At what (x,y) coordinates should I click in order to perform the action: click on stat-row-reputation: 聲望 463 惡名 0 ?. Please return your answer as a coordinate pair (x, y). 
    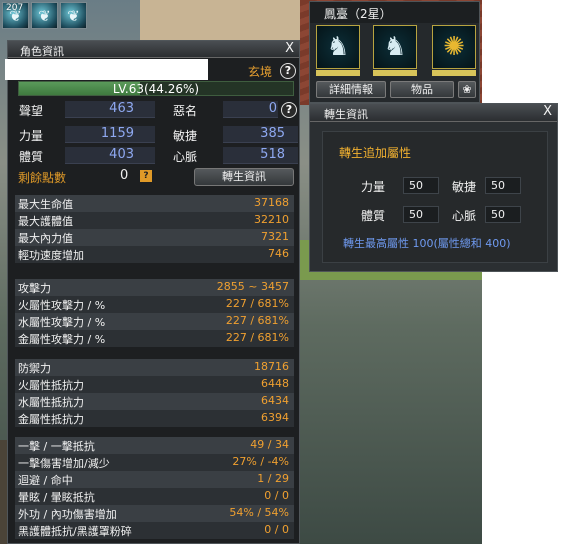
    Looking at the image, I should click on (155, 110).